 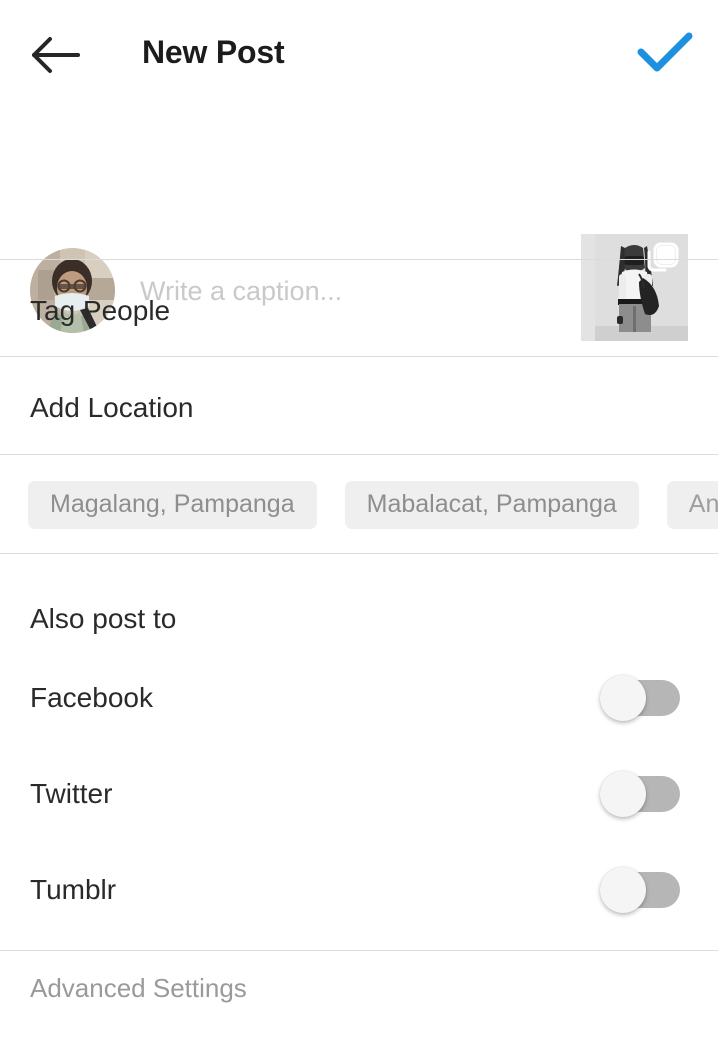 I want to click on share-button, so click(x=665, y=53).